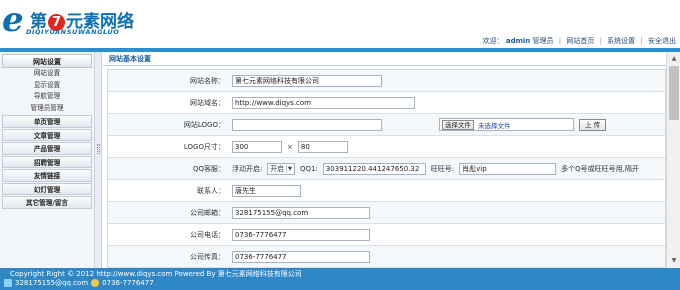 Image resolution: width=680 pixels, height=290 pixels. Describe the element at coordinates (308, 168) in the screenshot. I see `qq1-label: QQ1:` at that location.